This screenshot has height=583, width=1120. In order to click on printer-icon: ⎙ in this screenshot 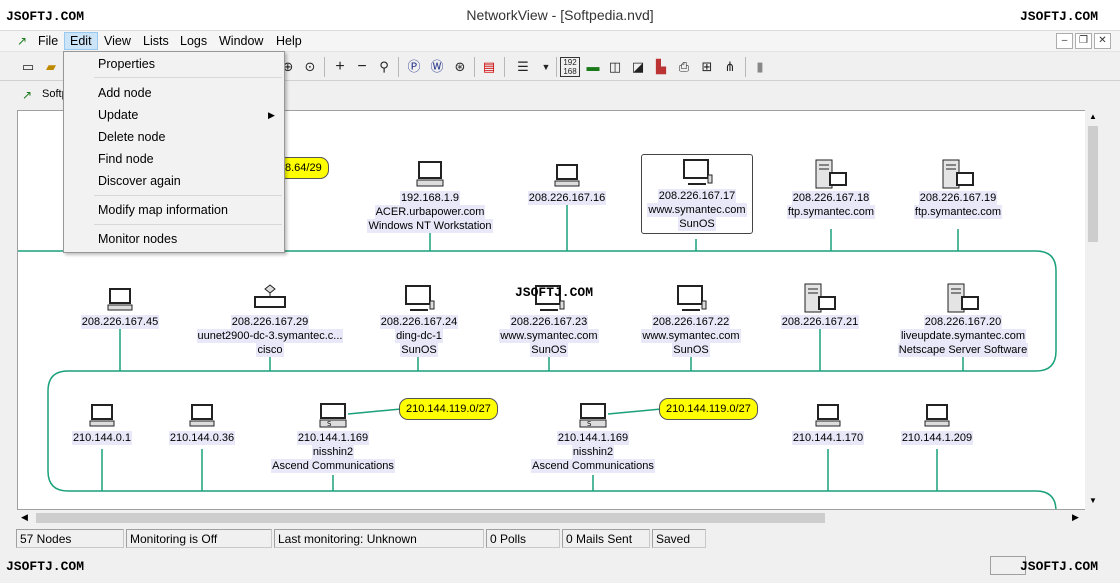, I will do `click(684, 67)`.